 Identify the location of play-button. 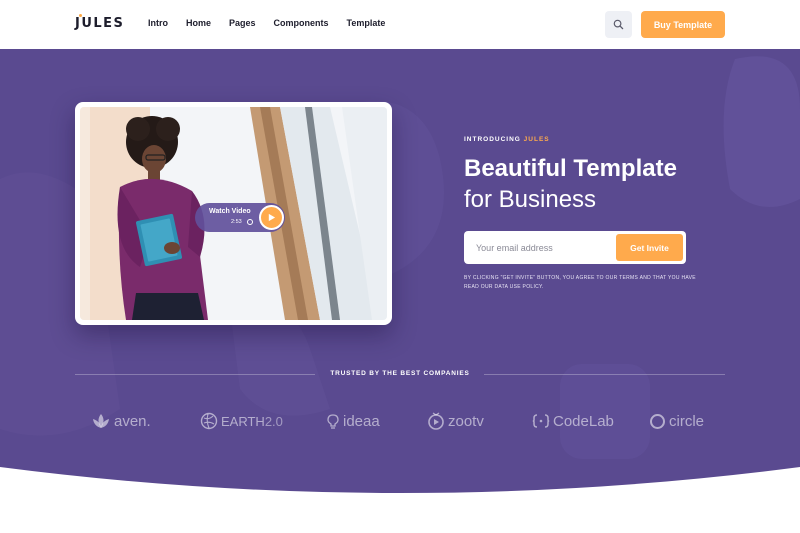
(271, 217).